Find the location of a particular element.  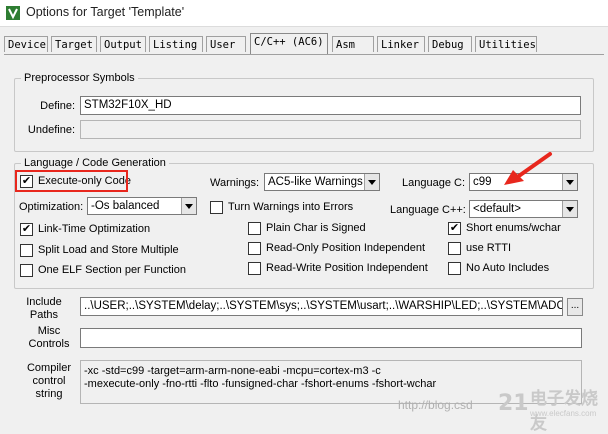

language-cpp-select: <default> is located at coordinates (523, 209).